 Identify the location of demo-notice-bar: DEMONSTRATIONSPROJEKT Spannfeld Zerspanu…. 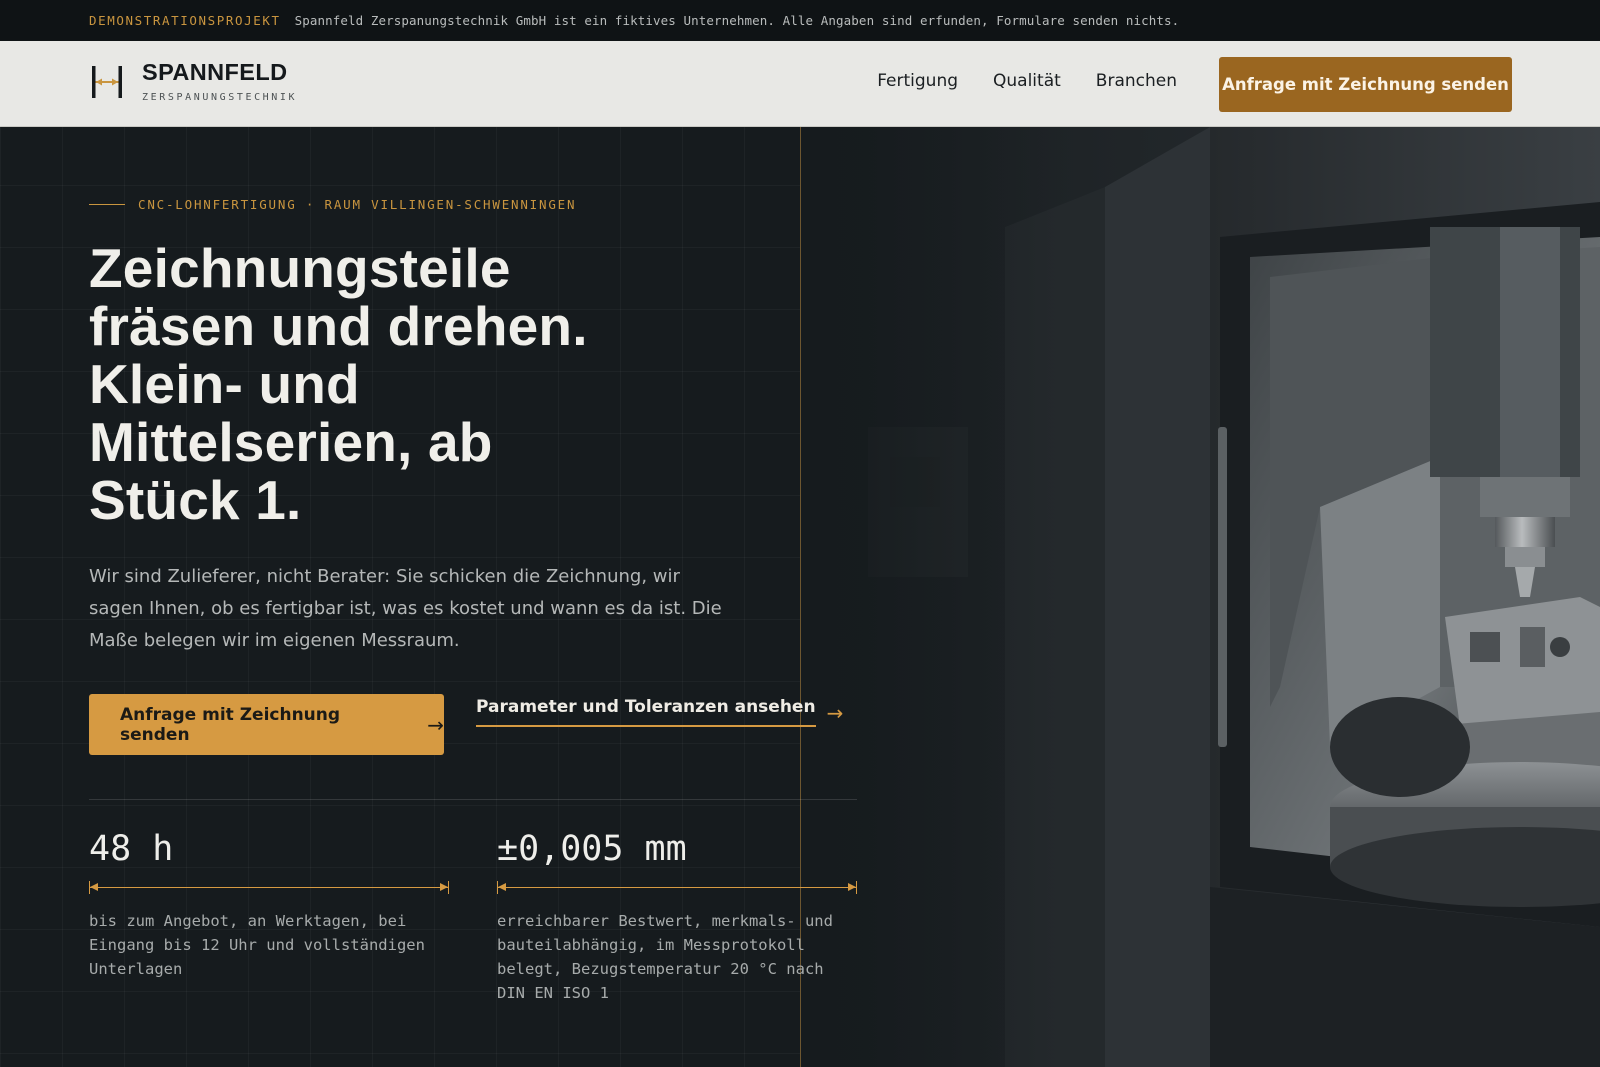
(800, 20).